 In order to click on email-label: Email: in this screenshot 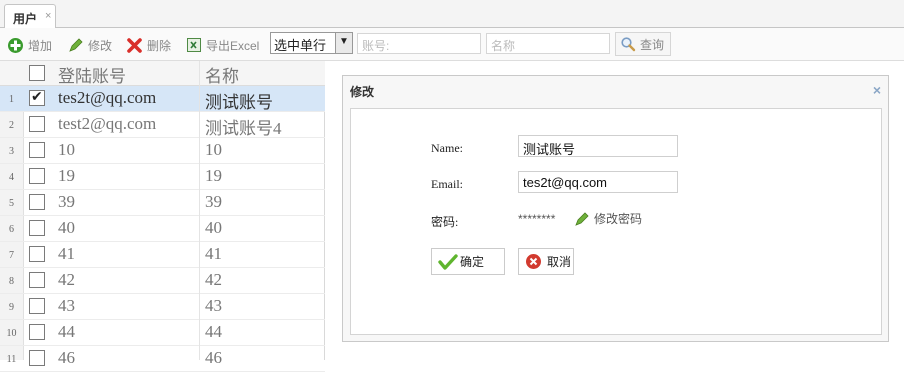, I will do `click(447, 184)`.